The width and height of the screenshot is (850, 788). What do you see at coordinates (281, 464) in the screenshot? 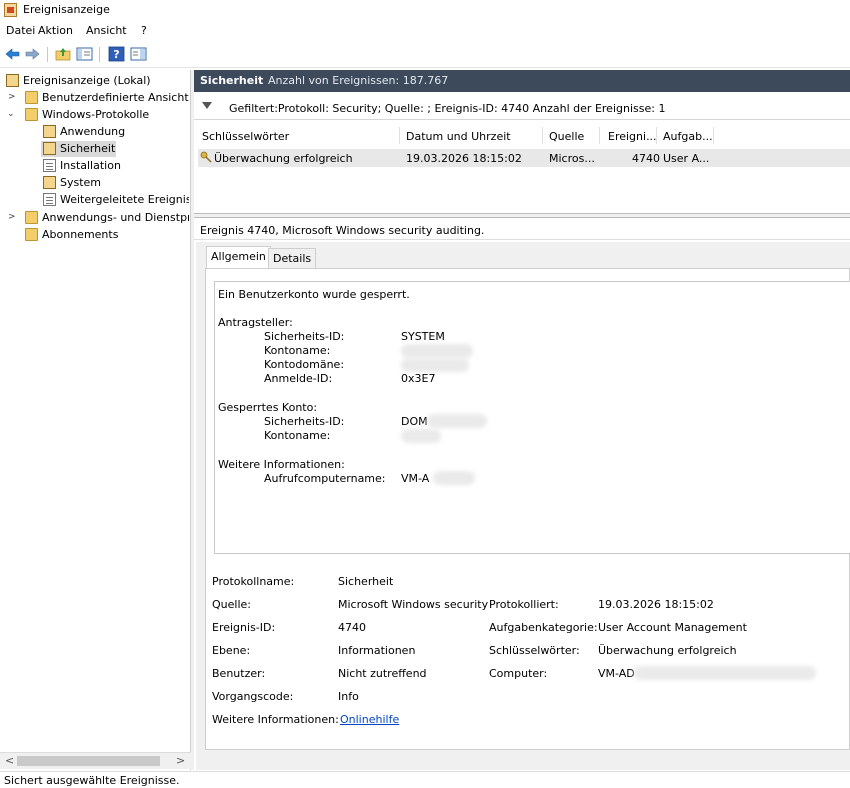
I see `more-heading: Weitere Informationen:` at bounding box center [281, 464].